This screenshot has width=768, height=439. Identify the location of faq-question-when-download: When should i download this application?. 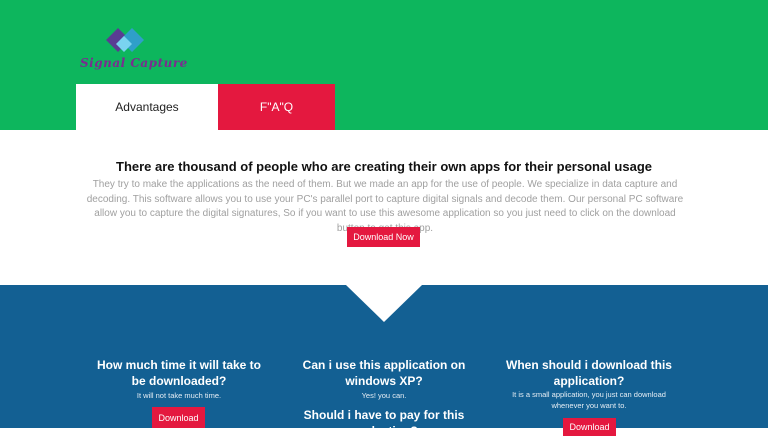
(589, 373).